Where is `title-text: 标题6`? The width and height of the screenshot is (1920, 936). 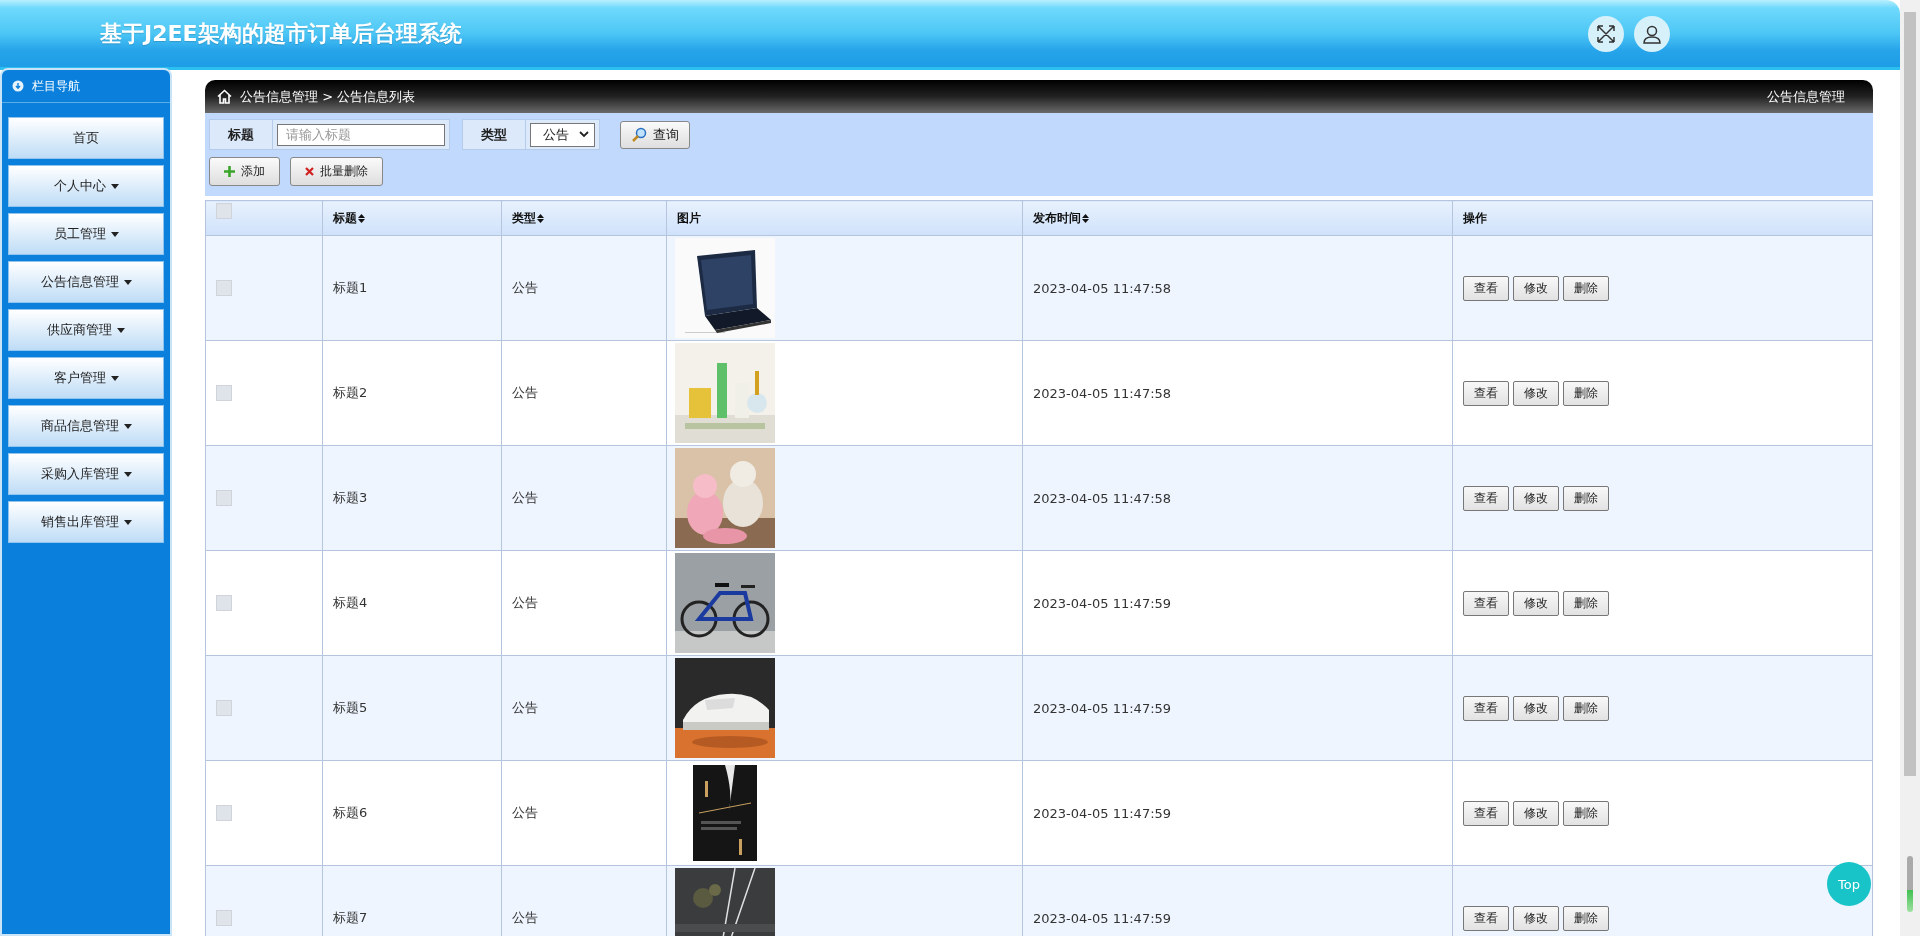 title-text: 标题6 is located at coordinates (350, 812).